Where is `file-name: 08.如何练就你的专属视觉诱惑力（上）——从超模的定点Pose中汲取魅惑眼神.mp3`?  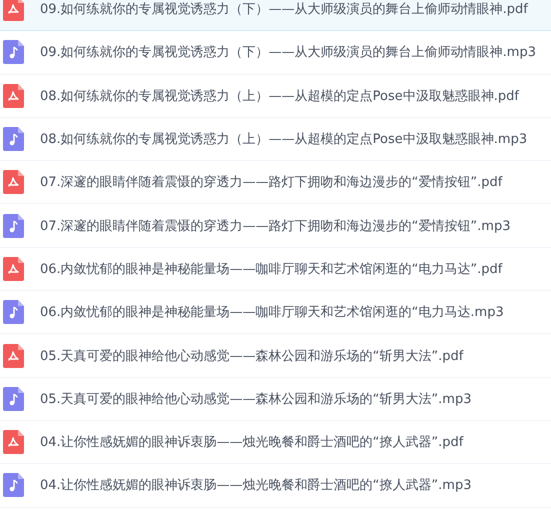 file-name: 08.如何练就你的专属视觉诱惑力（上）——从超模的定点Pose中汲取魅惑眼神.mp3 is located at coordinates (284, 139).